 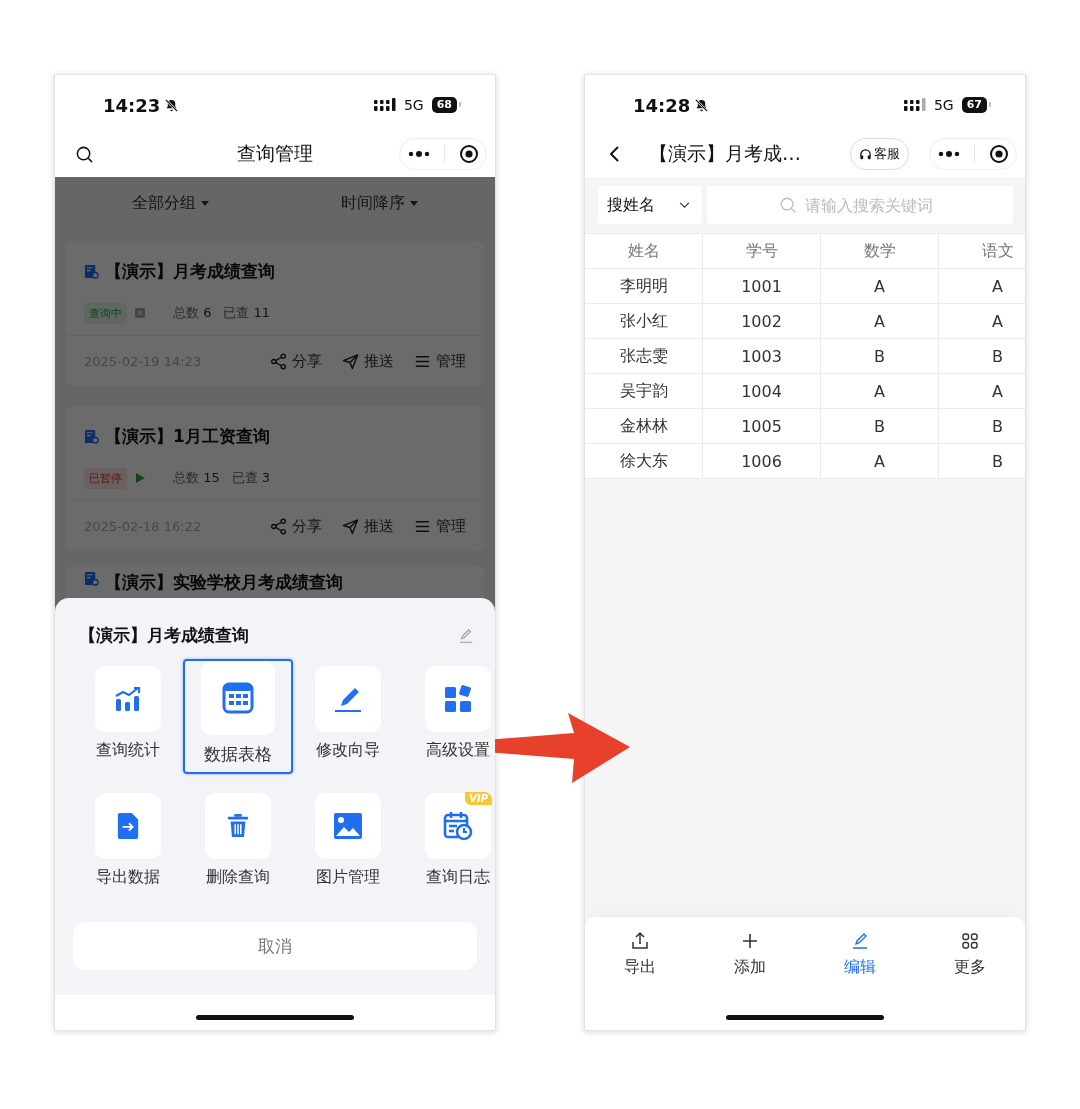 I want to click on vip-badge: VIP, so click(x=478, y=798).